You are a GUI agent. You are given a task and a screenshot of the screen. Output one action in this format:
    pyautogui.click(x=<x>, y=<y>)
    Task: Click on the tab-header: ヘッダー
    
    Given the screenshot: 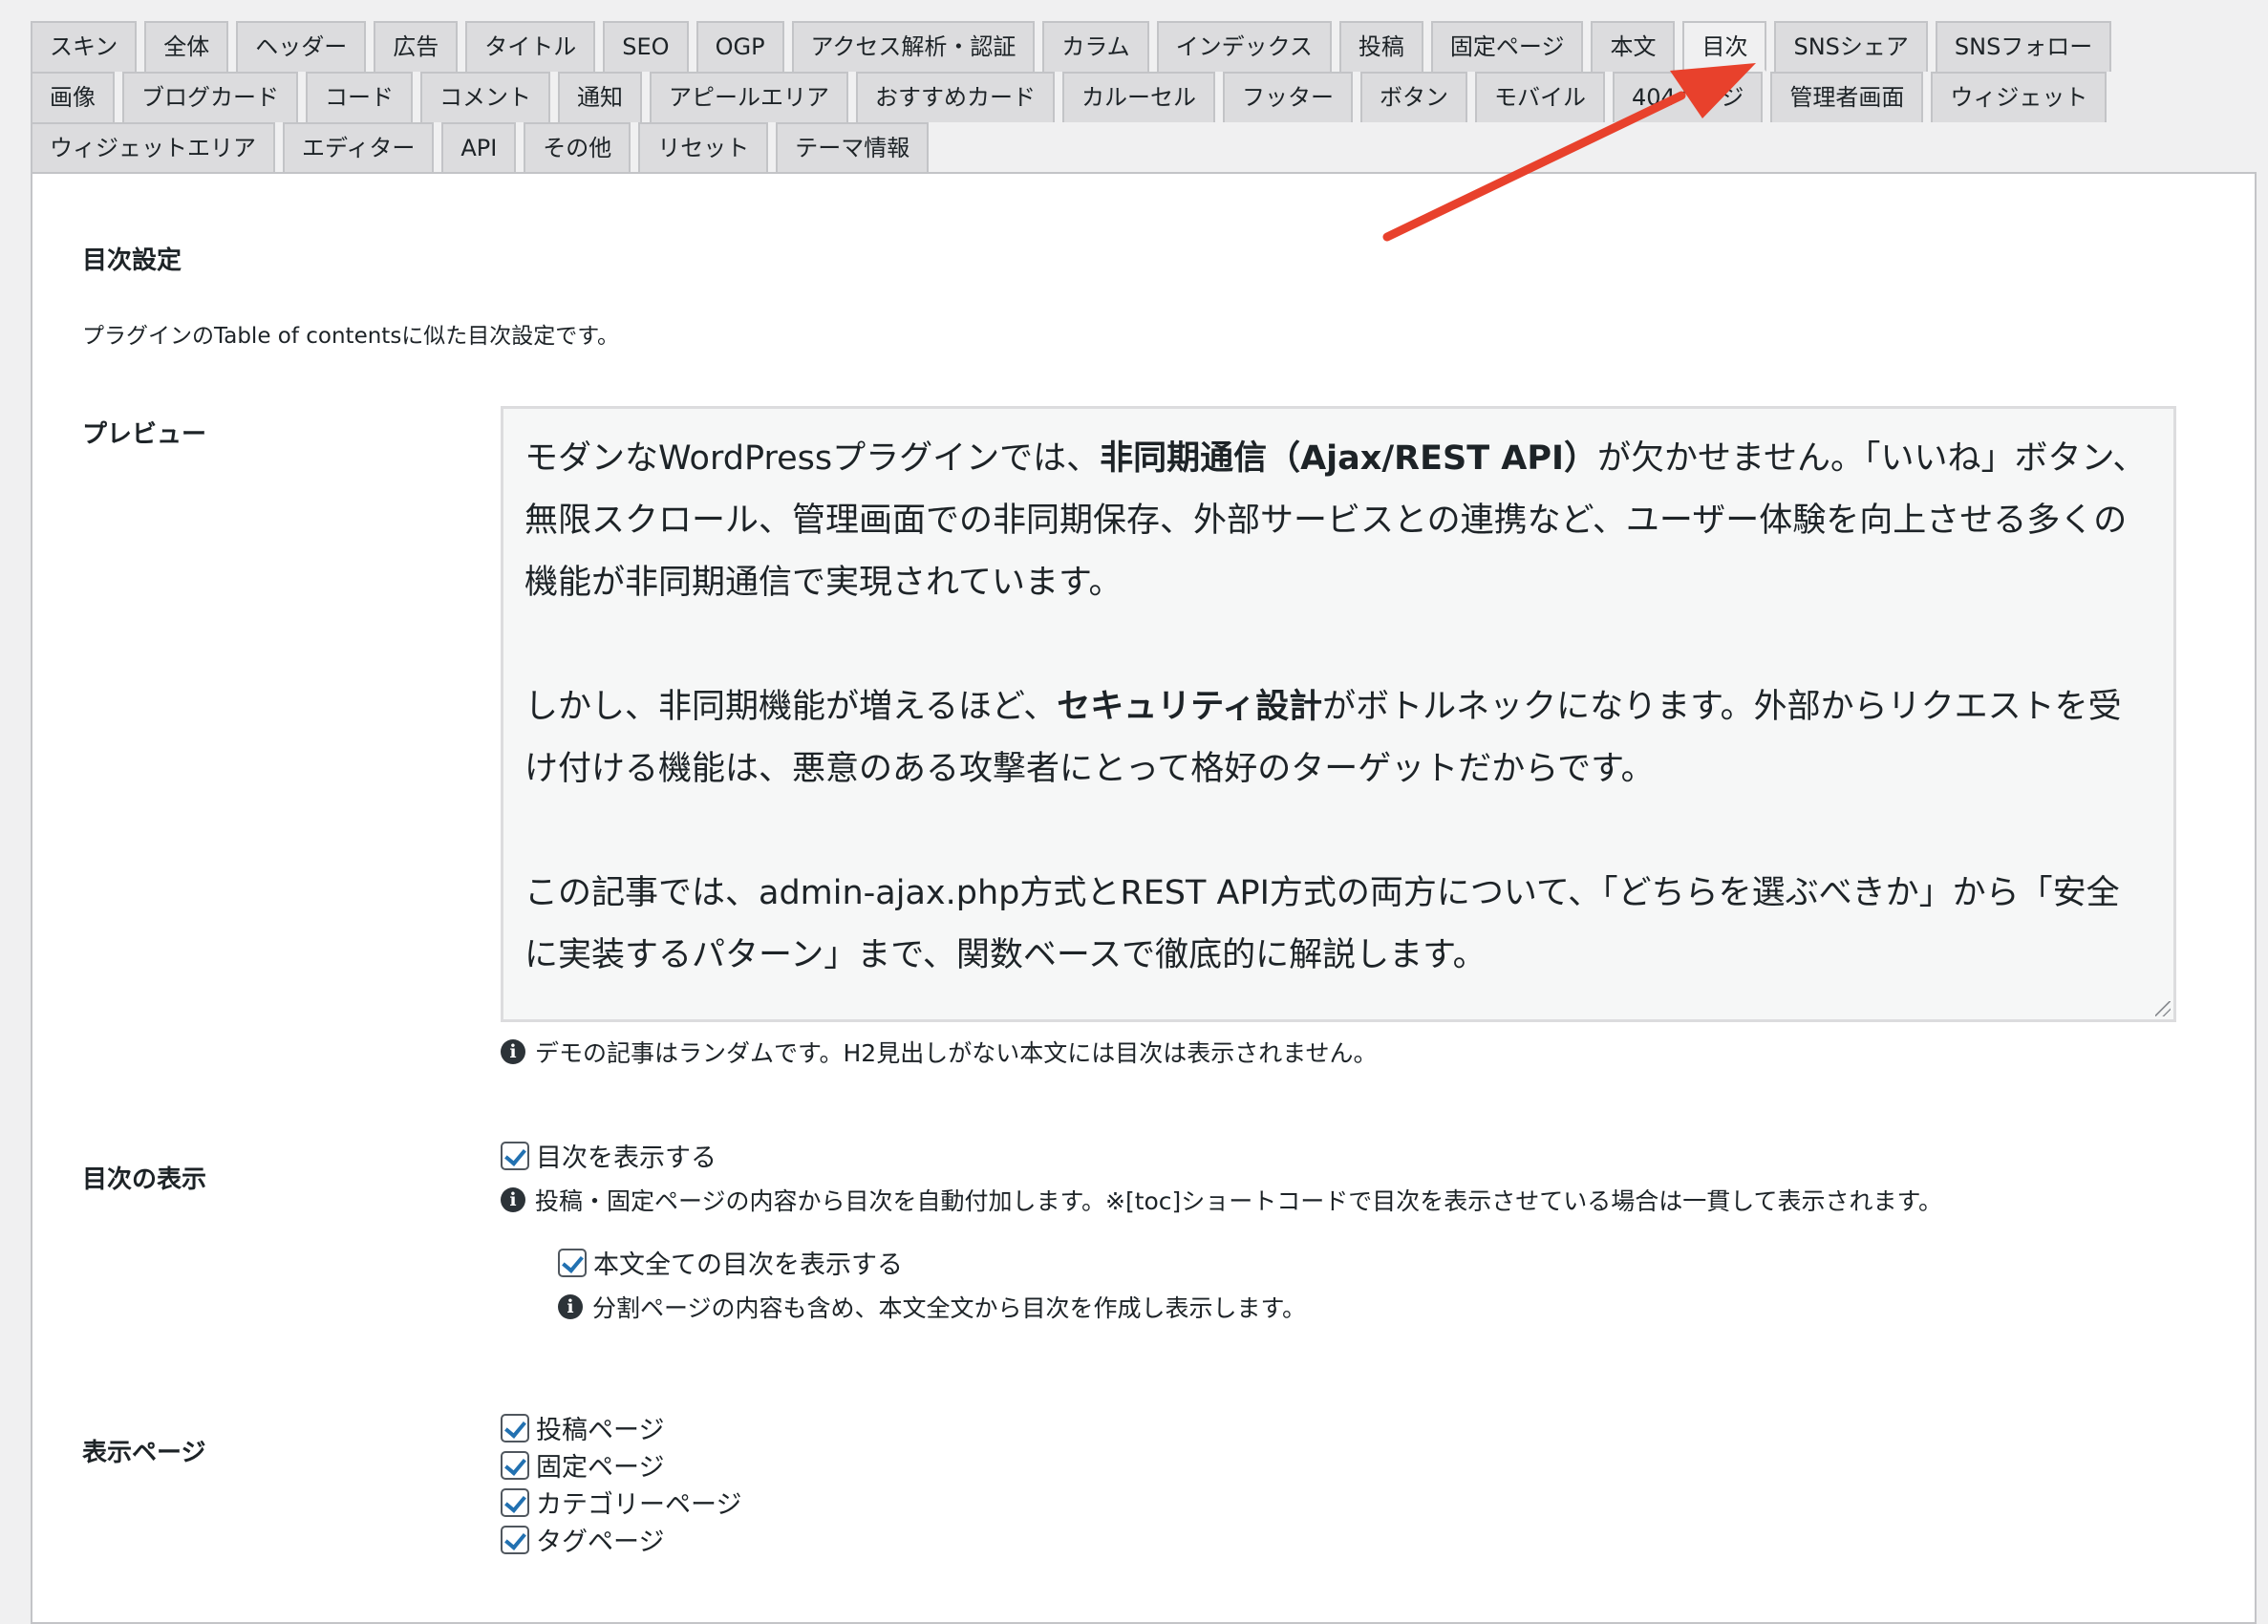 What is the action you would take?
    pyautogui.click(x=302, y=47)
    